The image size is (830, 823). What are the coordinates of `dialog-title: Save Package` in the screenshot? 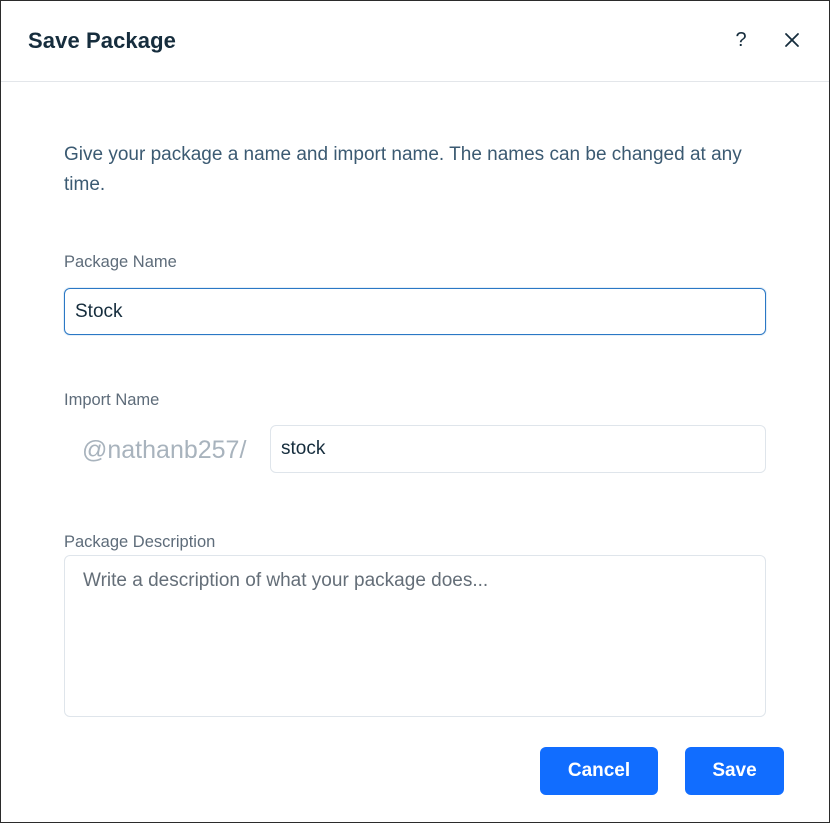 It's located at (102, 40).